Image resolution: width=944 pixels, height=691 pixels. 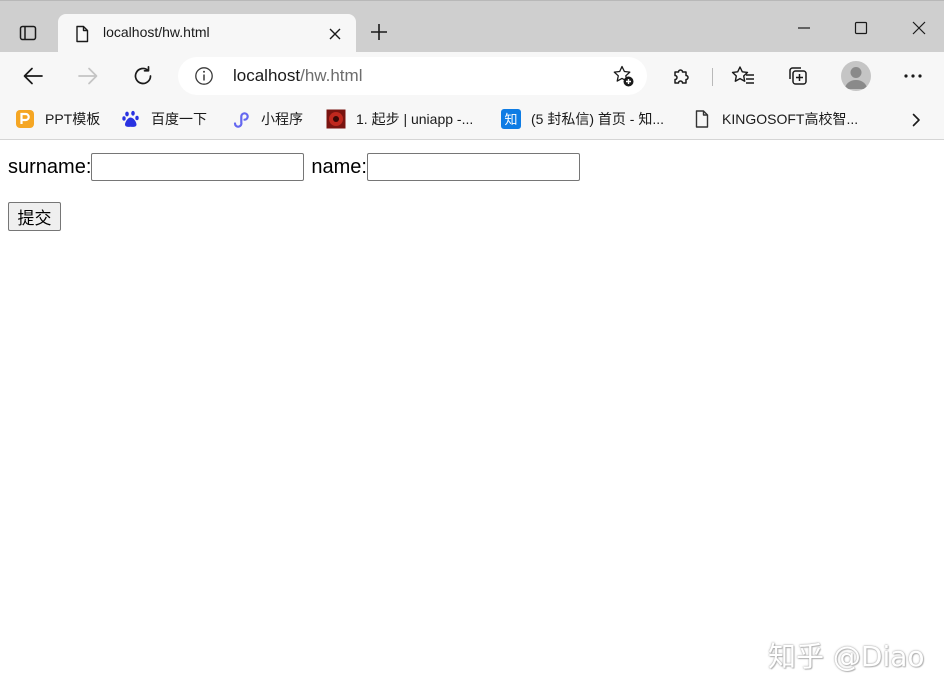 I want to click on bookmark-label: 小程序, so click(x=282, y=119).